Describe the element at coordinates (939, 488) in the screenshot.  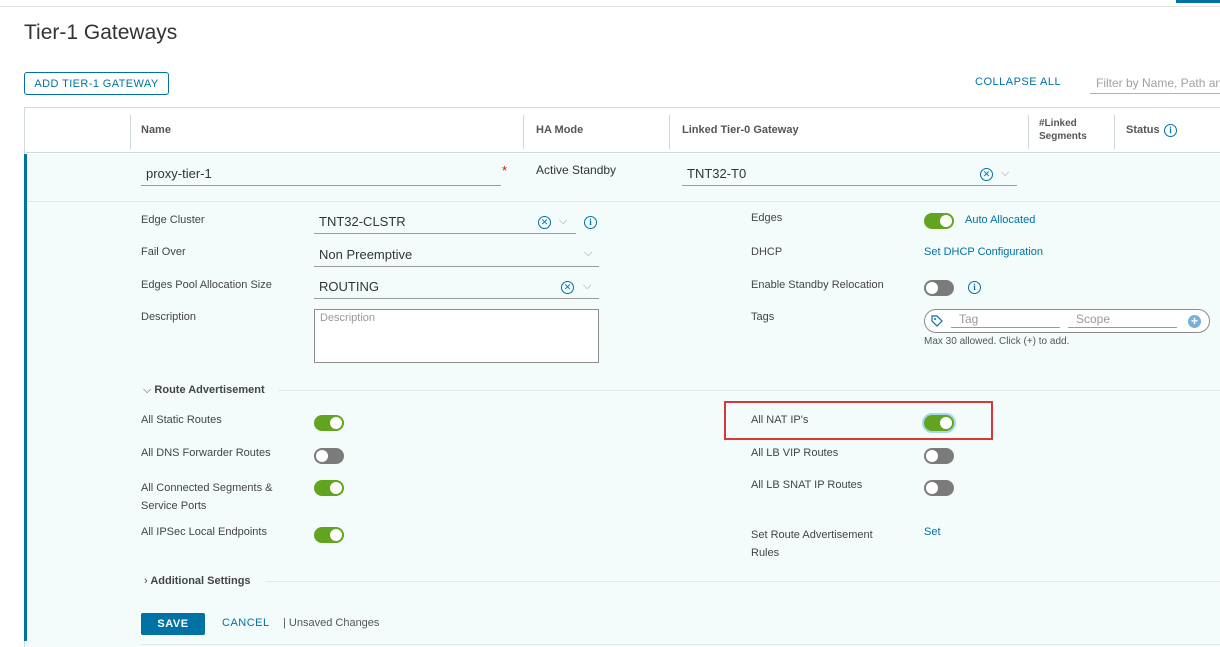
I see `all-lb-snat-routes-toggle` at that location.